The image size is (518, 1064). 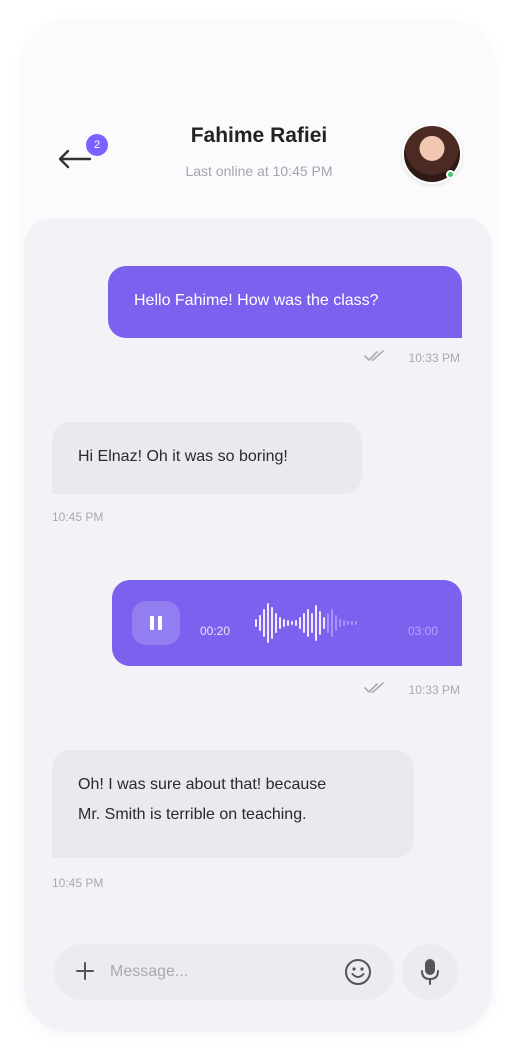 I want to click on online-indicator, so click(x=450, y=174).